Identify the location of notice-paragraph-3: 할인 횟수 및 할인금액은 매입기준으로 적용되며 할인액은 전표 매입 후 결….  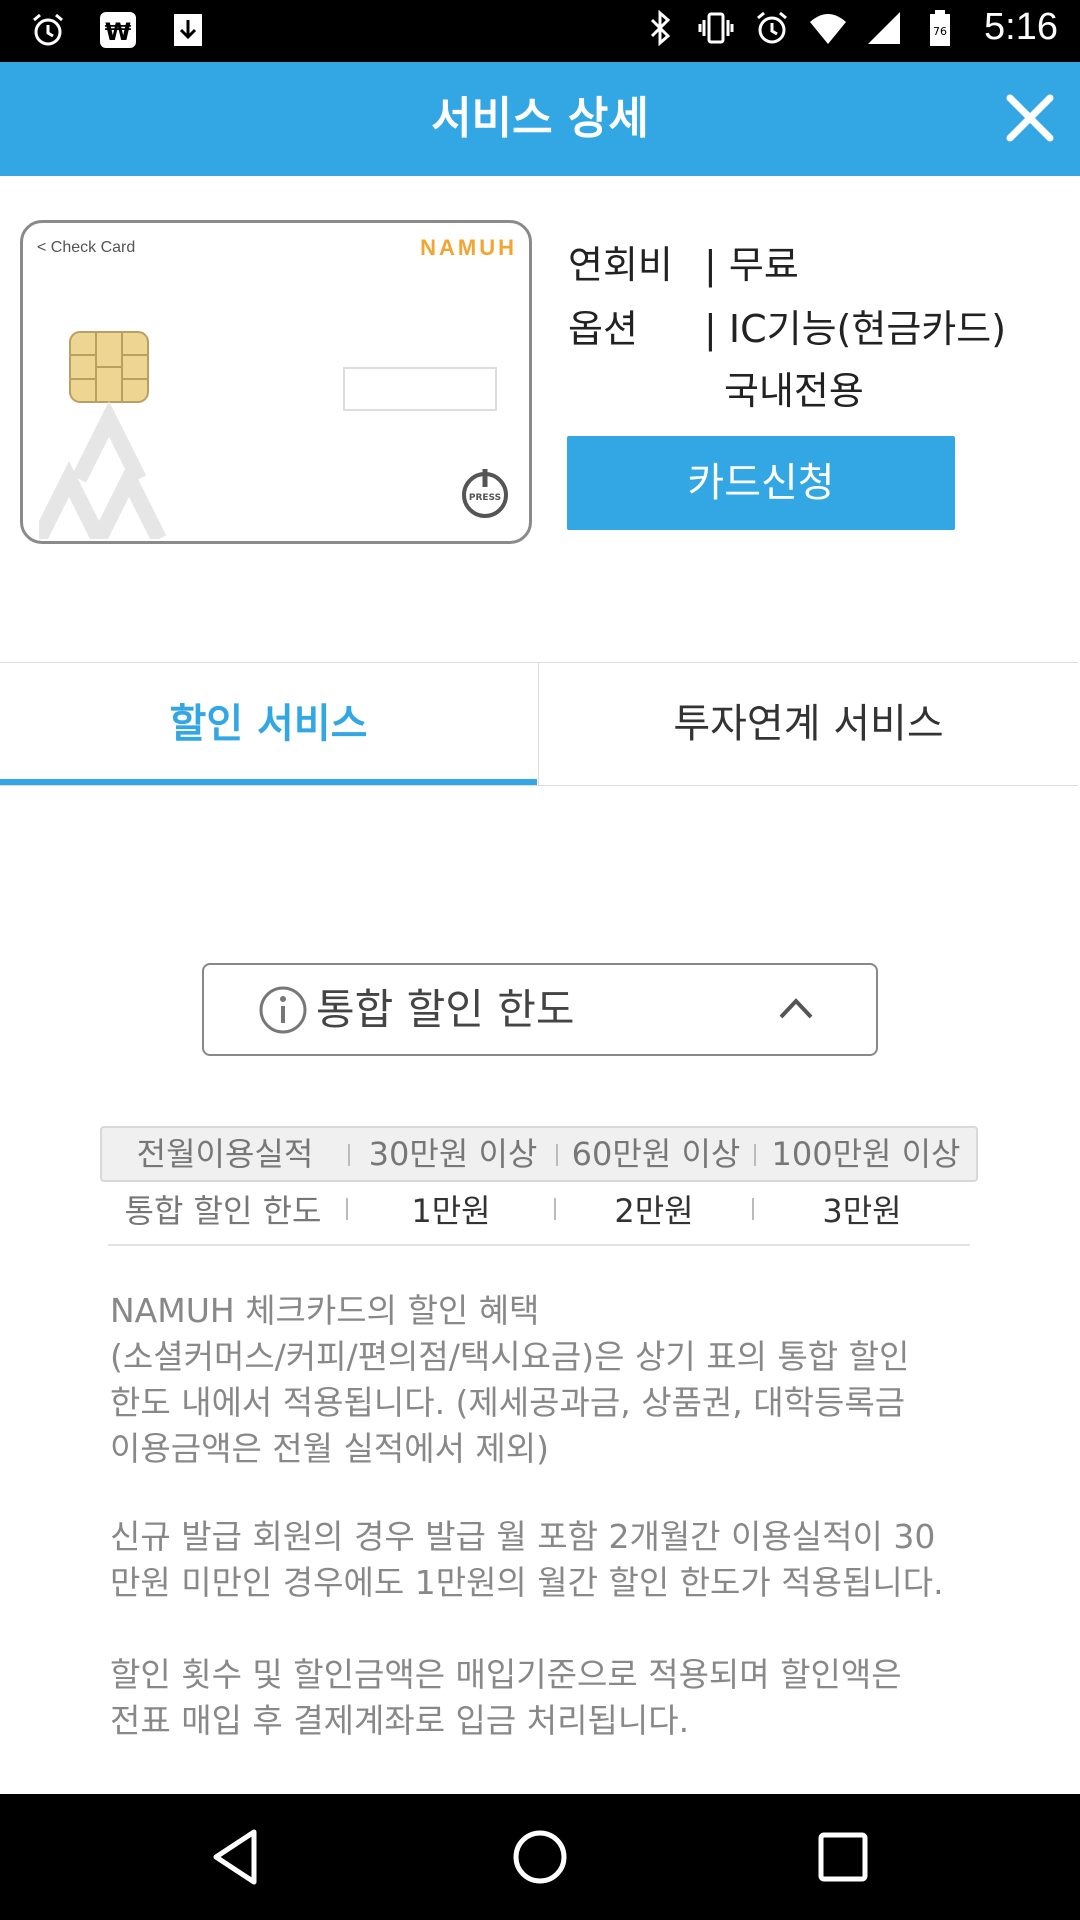
(506, 1697).